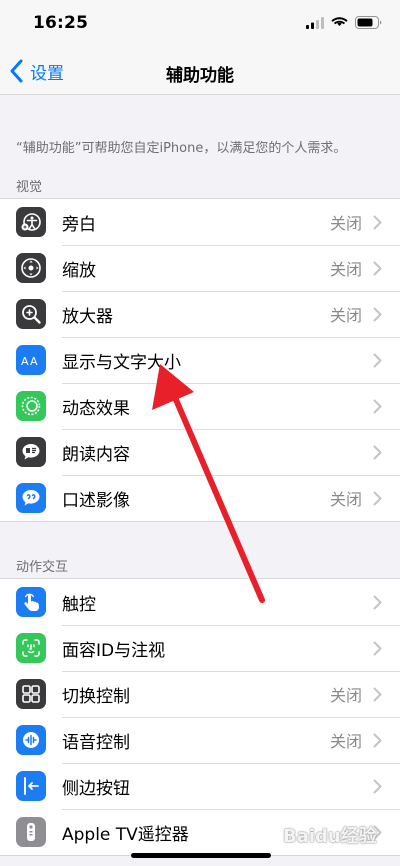 The image size is (400, 866). I want to click on row-magnifier: 放大器 关闭, so click(200, 314).